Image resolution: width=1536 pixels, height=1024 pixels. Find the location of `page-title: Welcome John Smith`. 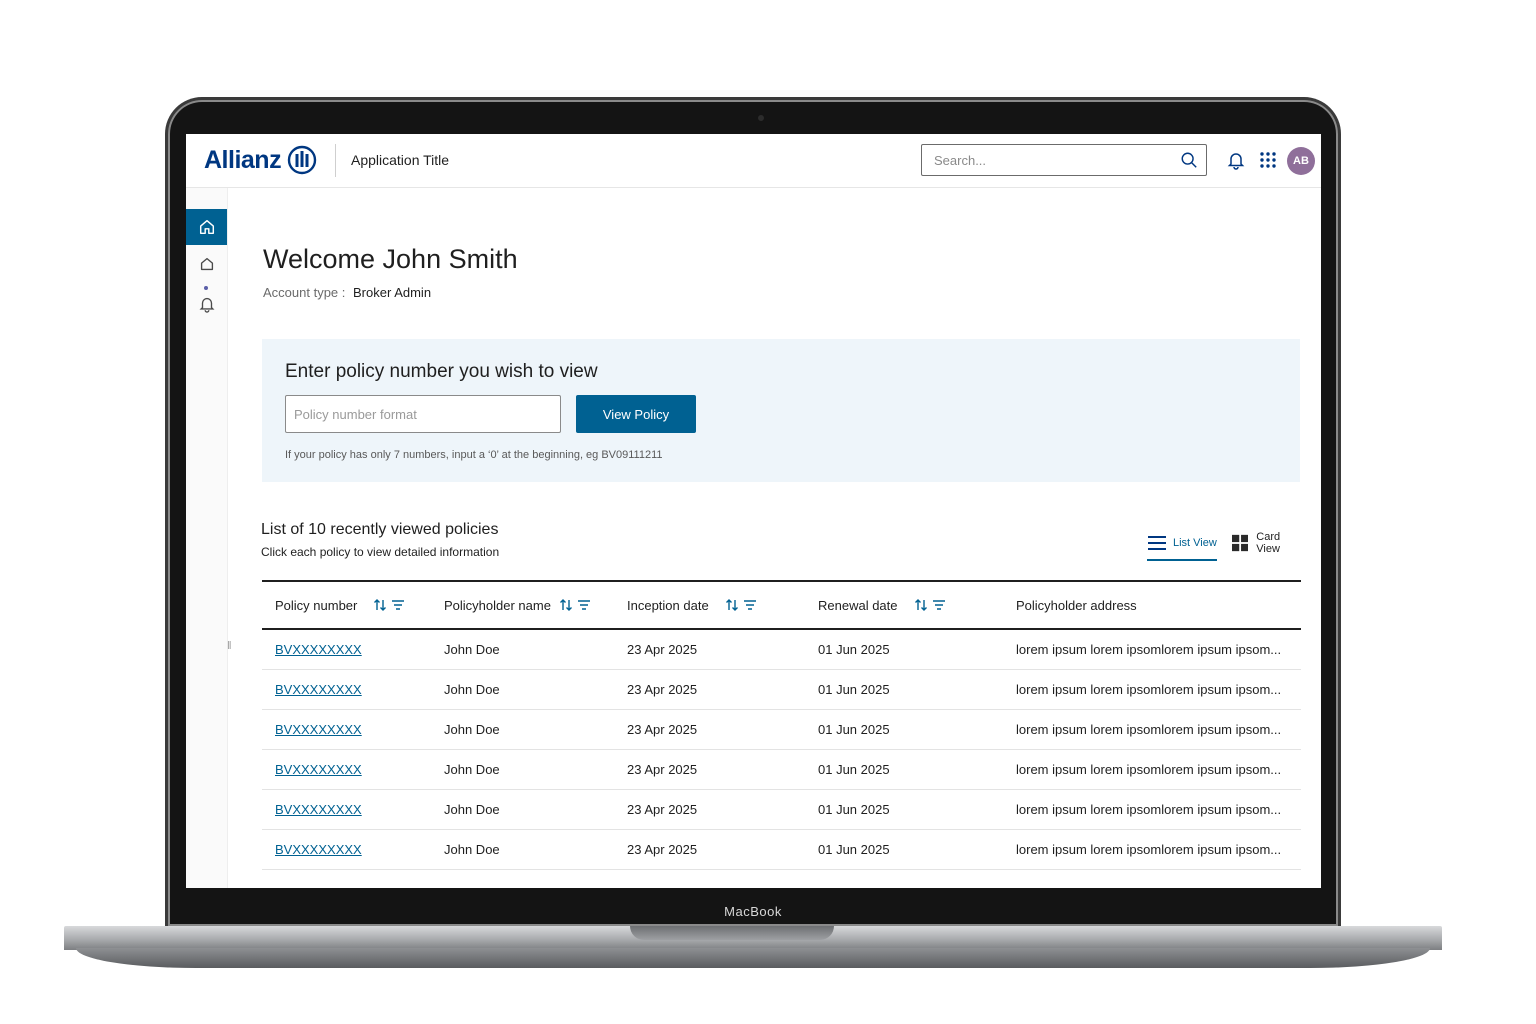

page-title: Welcome John Smith is located at coordinates (390, 259).